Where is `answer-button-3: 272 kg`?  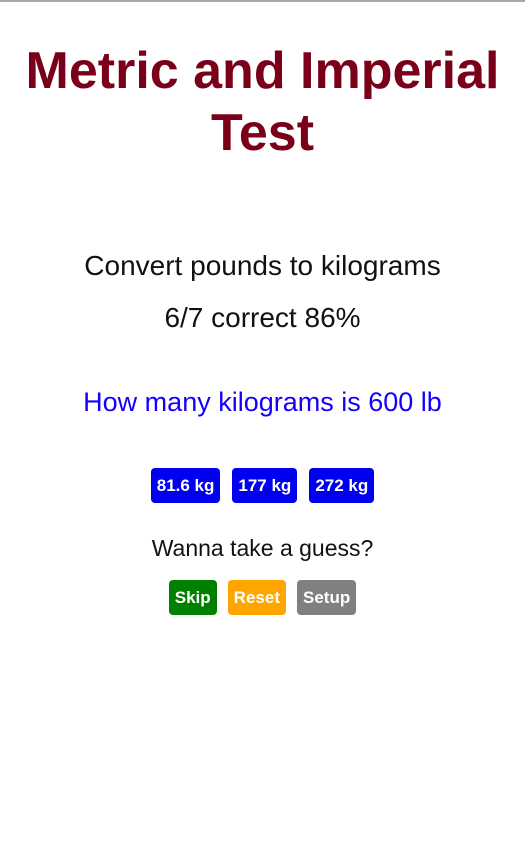
answer-button-3: 272 kg is located at coordinates (342, 485).